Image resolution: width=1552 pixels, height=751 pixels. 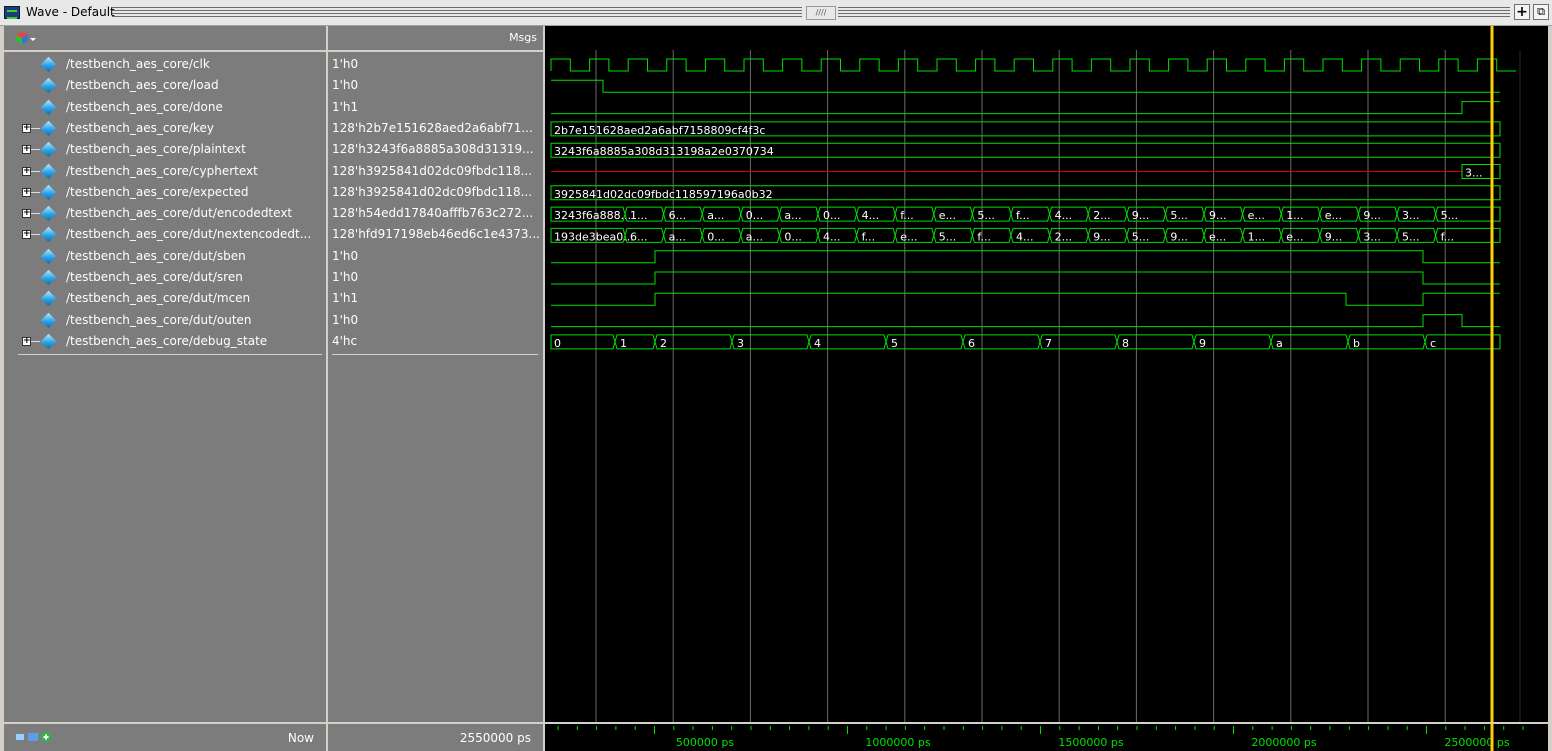 I want to click on signal-name: /testbench_aes_core/cyphertext, so click(x=162, y=170).